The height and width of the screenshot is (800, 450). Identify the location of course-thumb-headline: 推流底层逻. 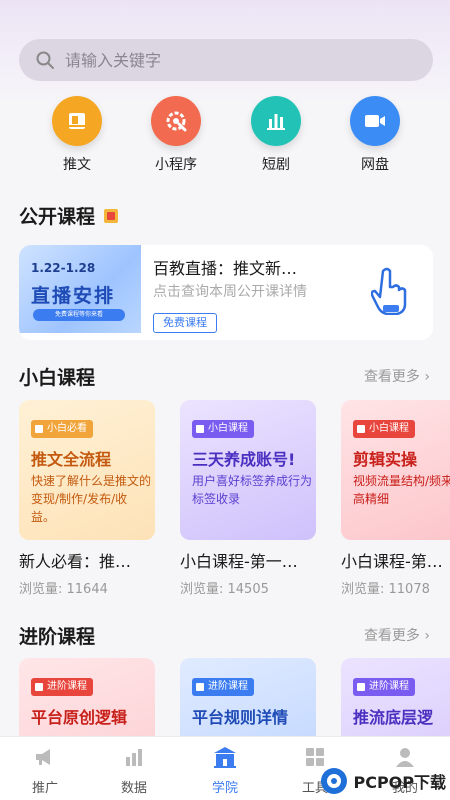
(393, 717).